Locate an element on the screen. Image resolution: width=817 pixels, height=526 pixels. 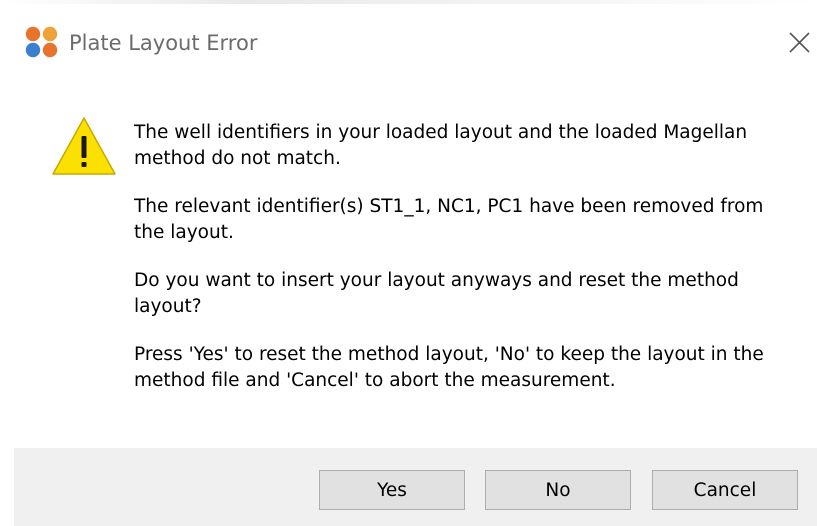
app-icon is located at coordinates (41, 42).